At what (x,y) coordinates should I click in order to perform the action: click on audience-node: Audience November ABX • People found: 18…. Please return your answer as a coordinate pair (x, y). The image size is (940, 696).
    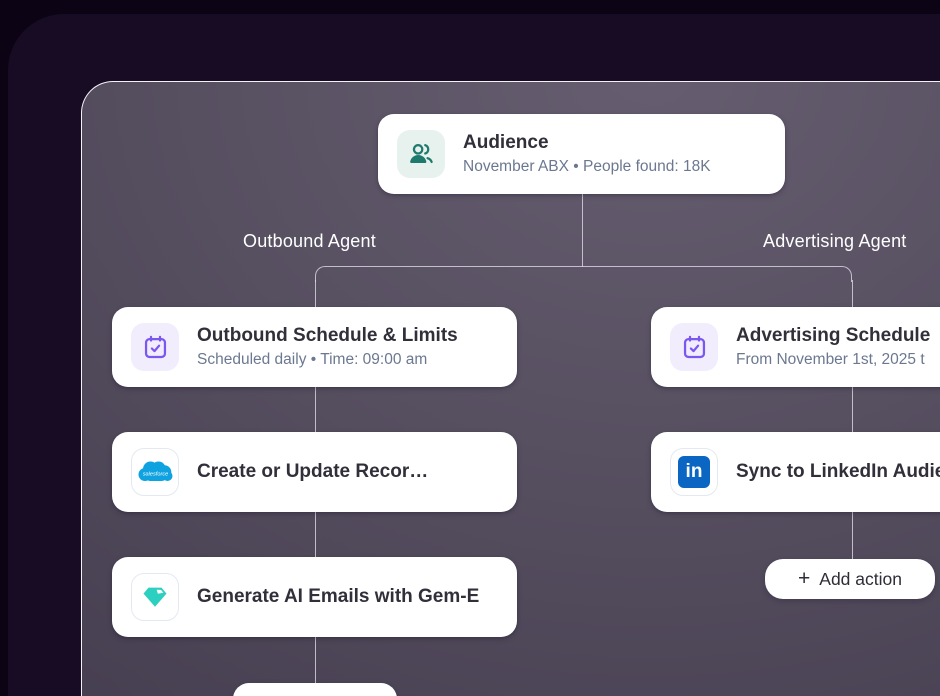
    Looking at the image, I should click on (581, 154).